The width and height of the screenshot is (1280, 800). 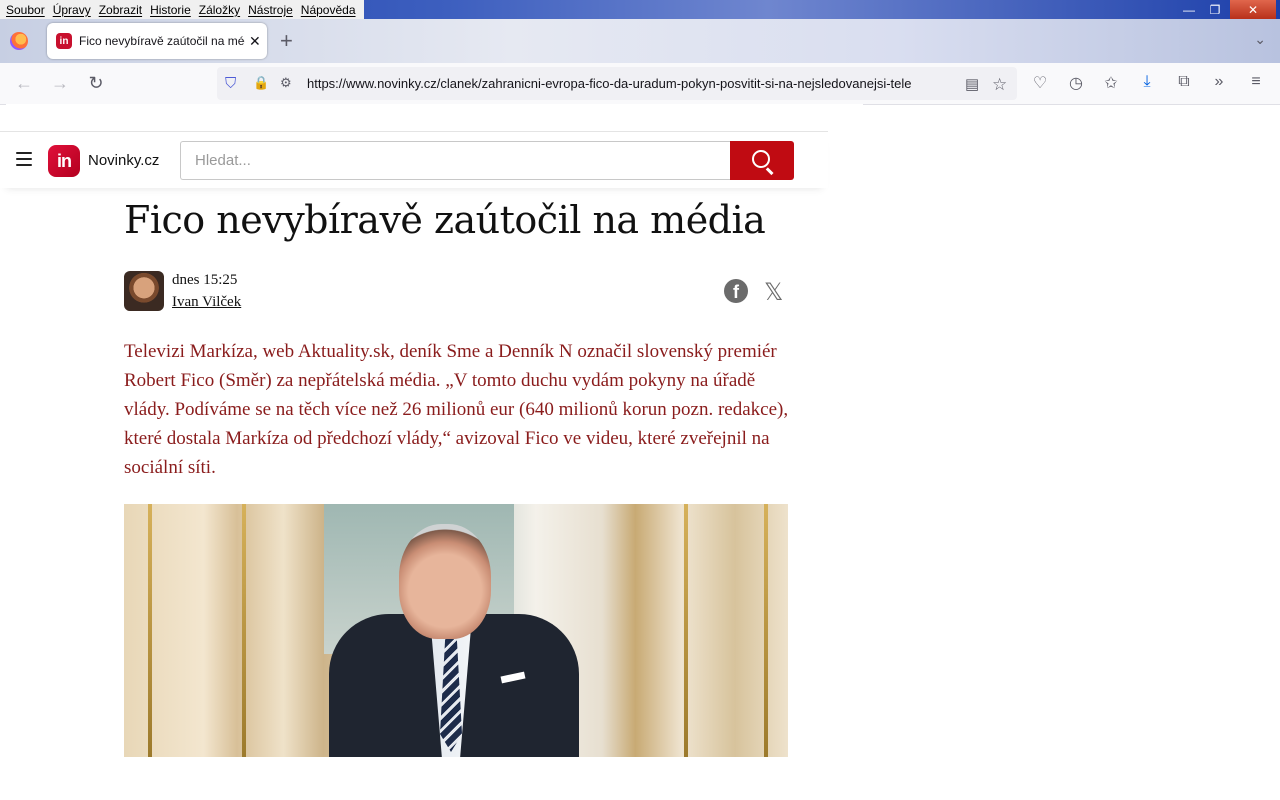 I want to click on site-name: Novinky.cz, so click(x=123, y=160).